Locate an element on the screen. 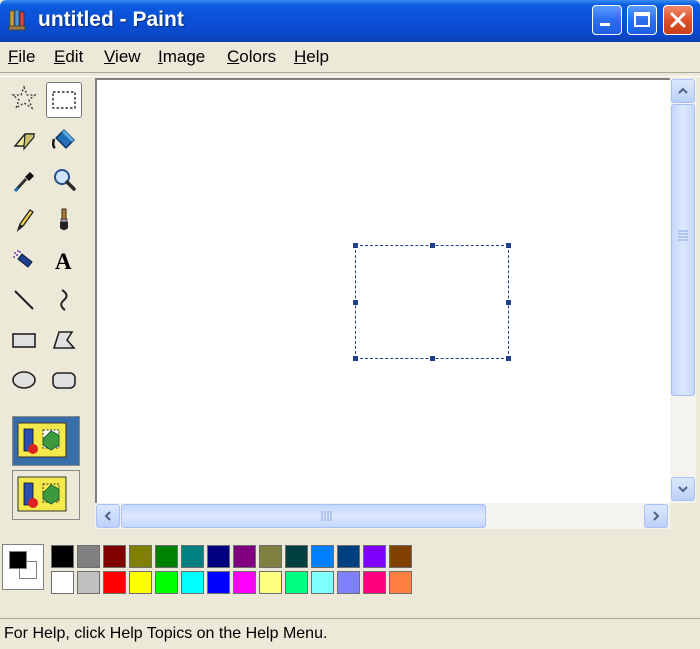 The width and height of the screenshot is (700, 649). tool-free-form-select is located at coordinates (24, 98).